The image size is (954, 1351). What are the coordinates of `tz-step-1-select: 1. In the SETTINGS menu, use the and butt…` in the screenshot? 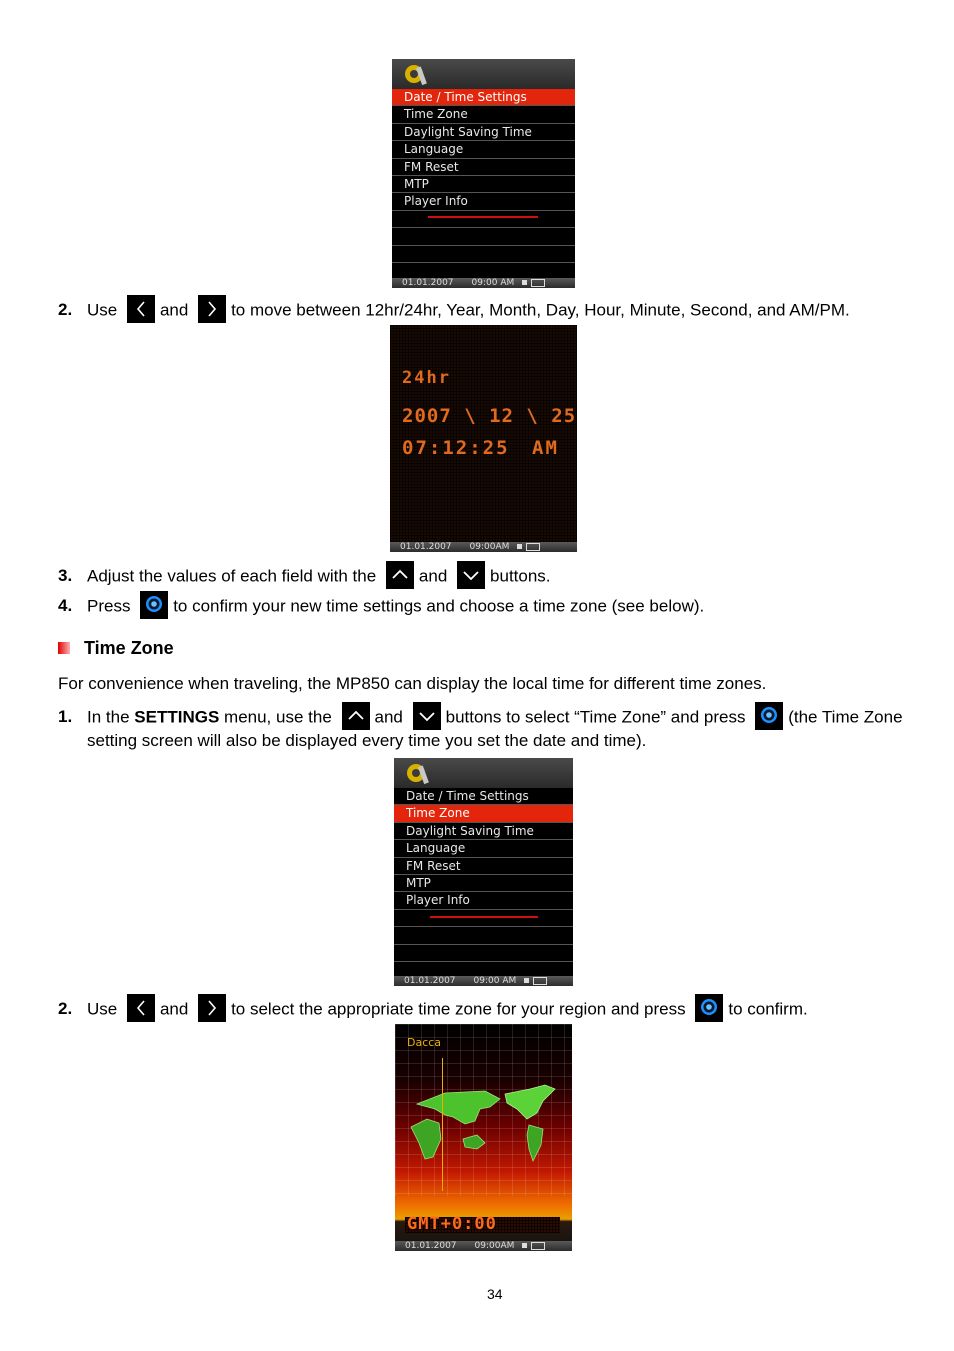 It's located at (480, 717).